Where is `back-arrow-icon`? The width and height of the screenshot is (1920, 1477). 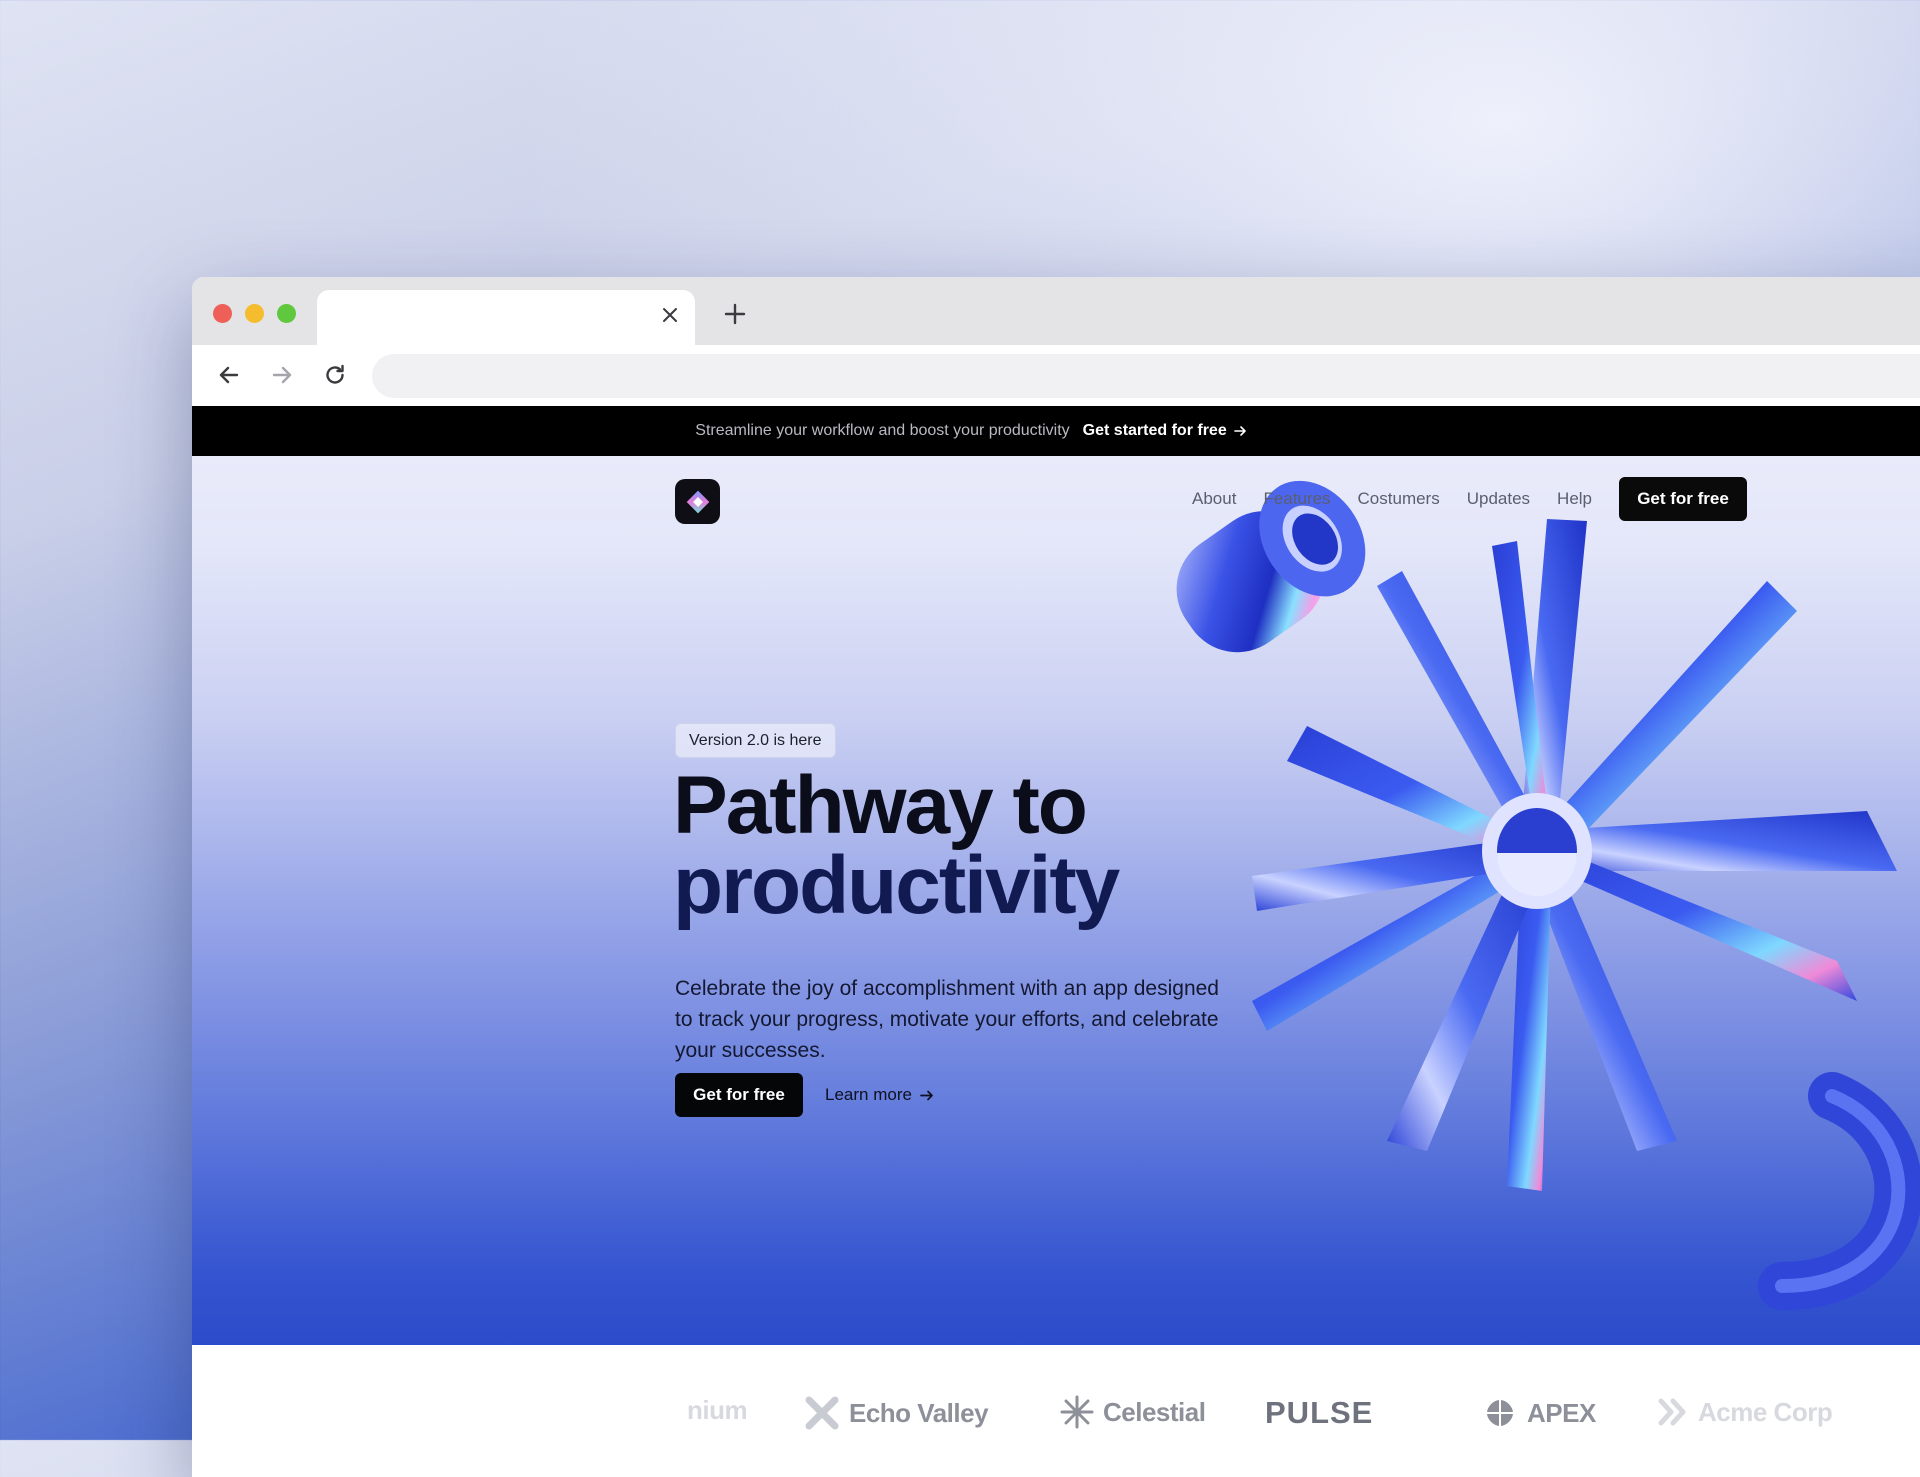
back-arrow-icon is located at coordinates (229, 375).